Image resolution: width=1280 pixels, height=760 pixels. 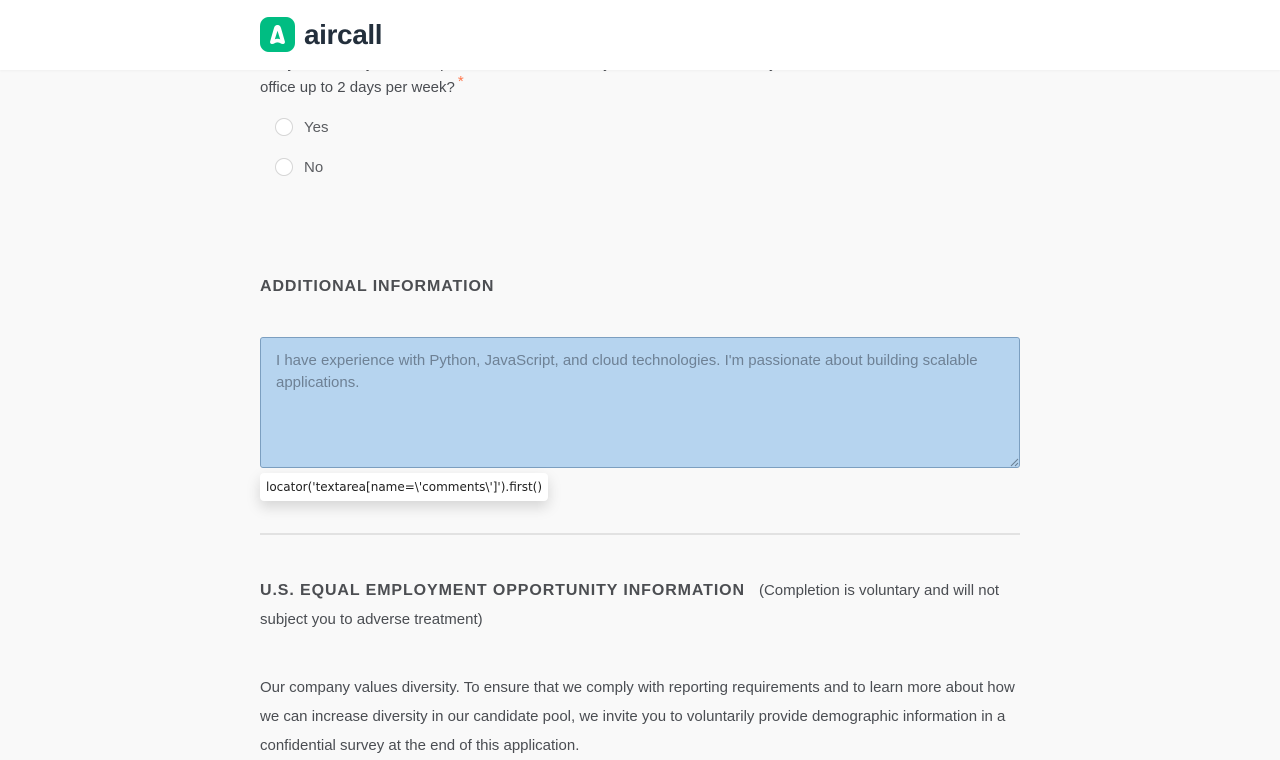 I want to click on radio-button-yes, so click(x=284, y=127).